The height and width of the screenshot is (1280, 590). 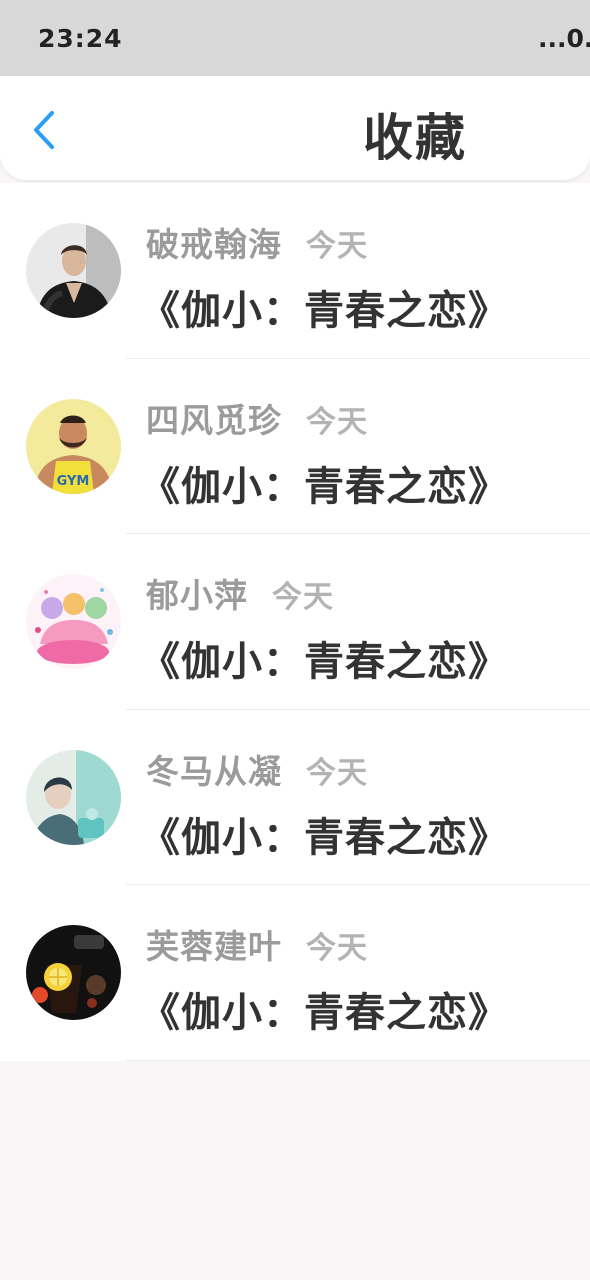 I want to click on avatar: GYM, so click(x=73, y=446).